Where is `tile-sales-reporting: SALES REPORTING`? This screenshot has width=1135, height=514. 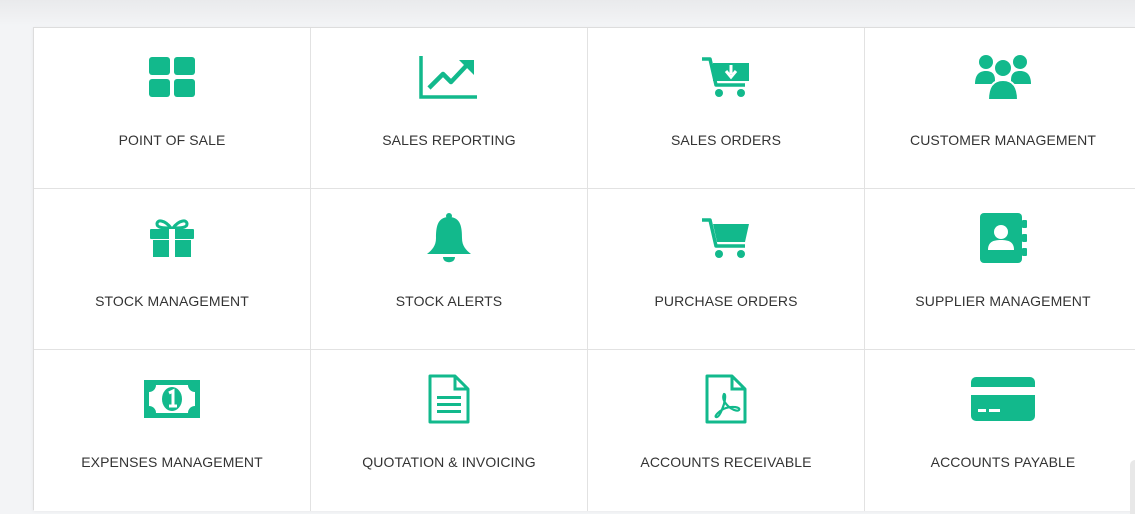
tile-sales-reporting: SALES REPORTING is located at coordinates (449, 108).